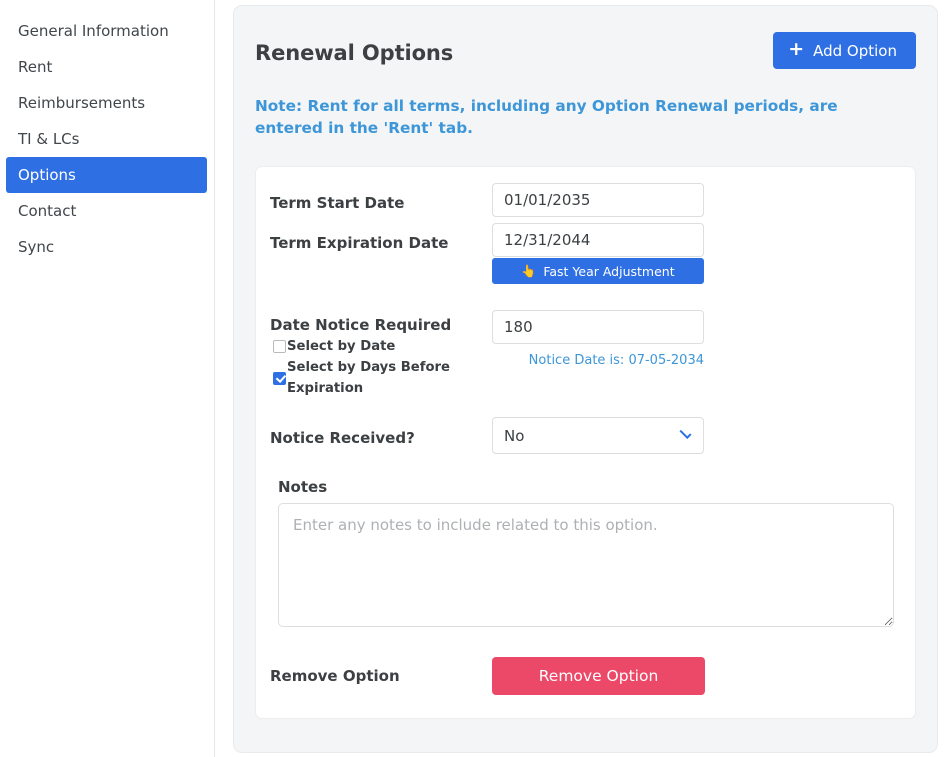 The image size is (952, 757). I want to click on select-by-days-before-expiration-checkbox, so click(279, 378).